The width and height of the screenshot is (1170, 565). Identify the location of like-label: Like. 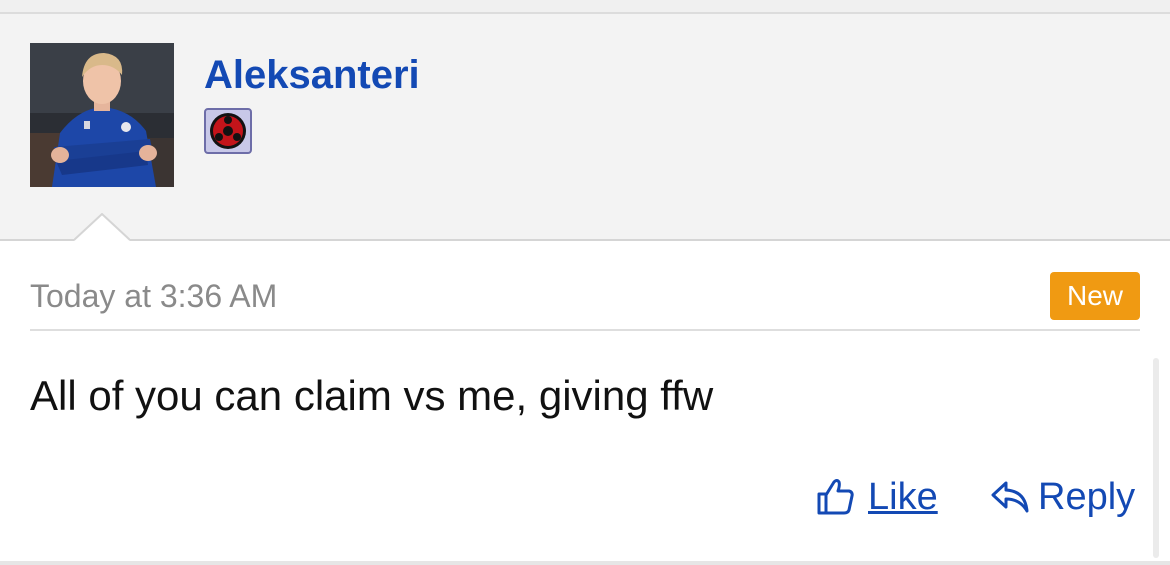
(903, 497).